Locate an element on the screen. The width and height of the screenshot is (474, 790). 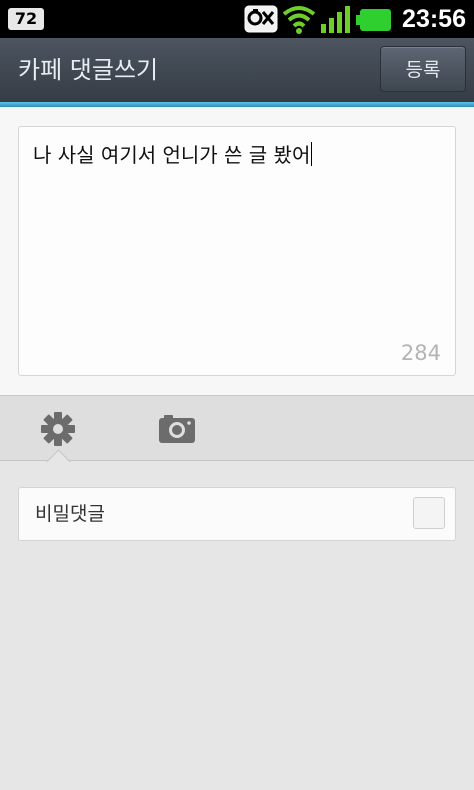
gear-icon is located at coordinates (58, 429).